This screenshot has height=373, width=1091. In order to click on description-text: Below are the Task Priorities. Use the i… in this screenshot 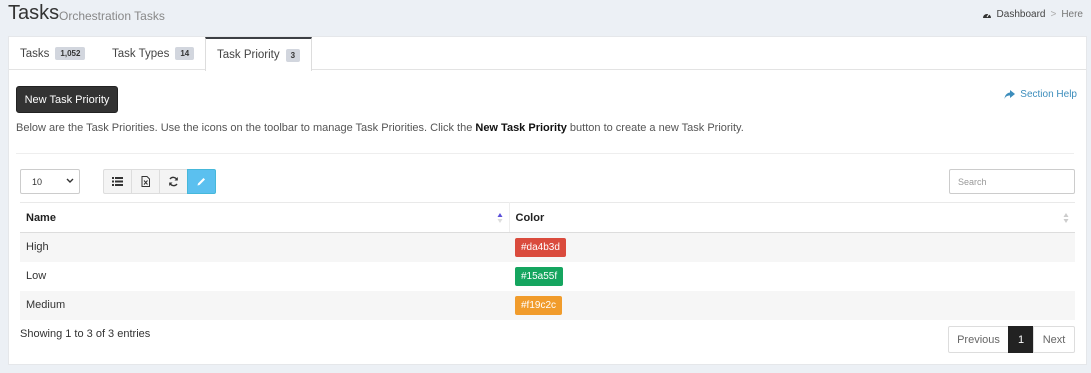, I will do `click(246, 128)`.